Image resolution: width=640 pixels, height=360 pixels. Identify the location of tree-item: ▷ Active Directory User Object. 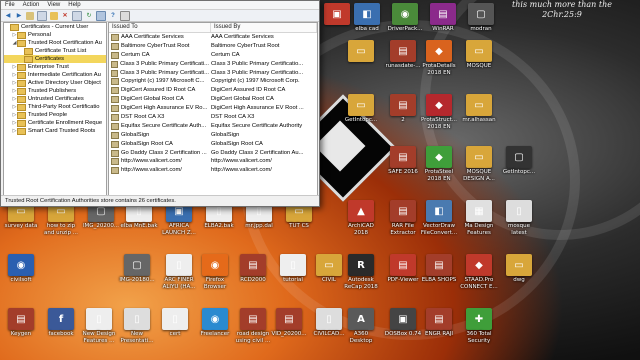
(55, 83).